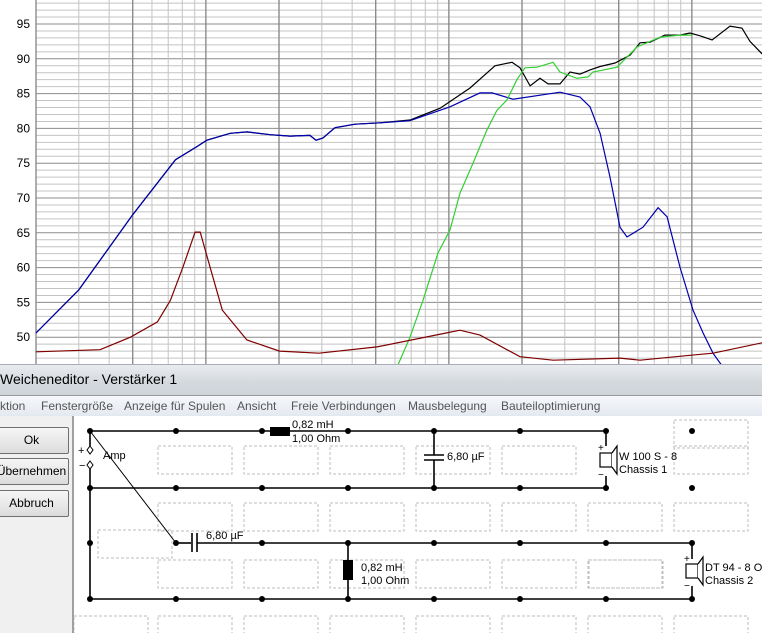 The image size is (762, 633). What do you see at coordinates (256, 406) in the screenshot?
I see `menu-item-ansicht: Ansicht` at bounding box center [256, 406].